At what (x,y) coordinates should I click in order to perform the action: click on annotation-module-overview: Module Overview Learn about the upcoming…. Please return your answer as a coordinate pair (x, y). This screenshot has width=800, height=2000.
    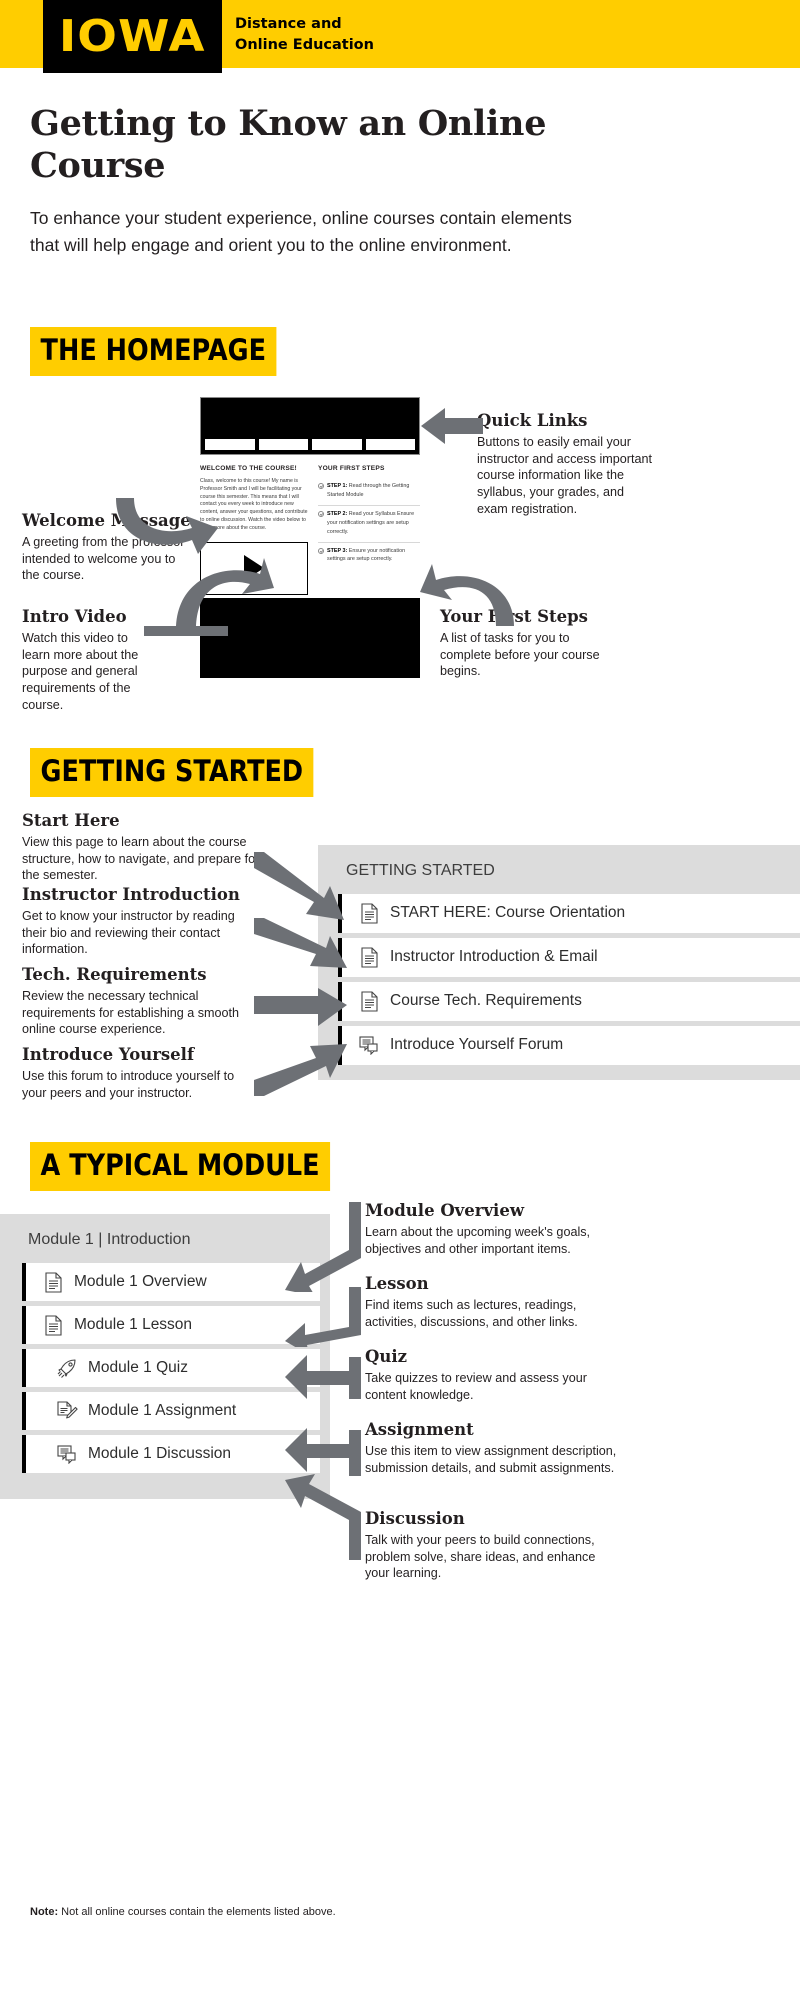
    Looking at the image, I should click on (487, 1229).